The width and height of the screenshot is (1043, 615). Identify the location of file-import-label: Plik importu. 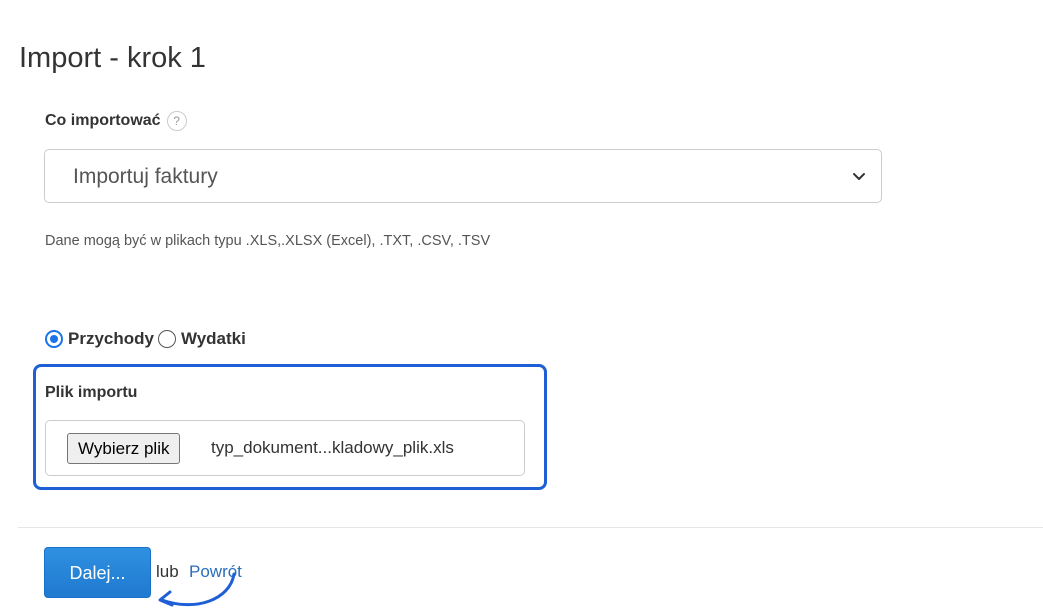
(91, 392).